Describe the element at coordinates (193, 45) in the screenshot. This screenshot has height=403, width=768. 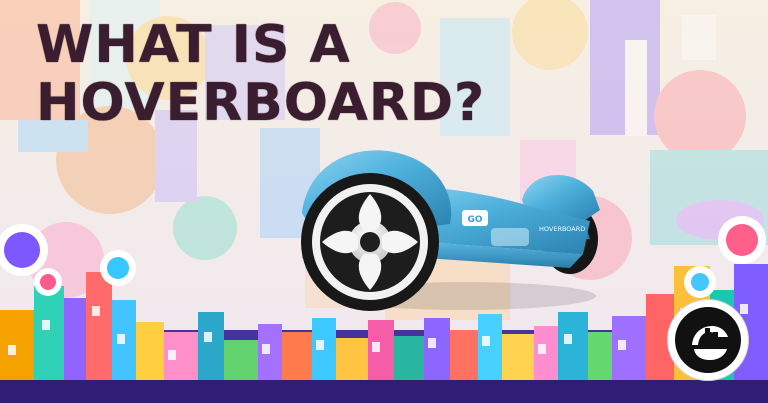
I see `title-line-1: WHAT IS A` at that location.